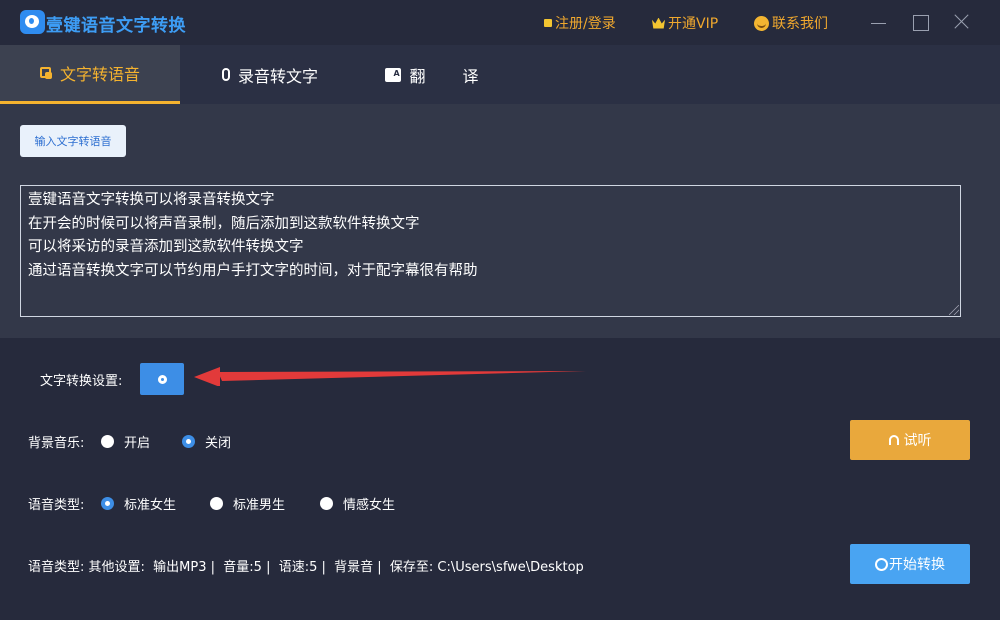 The height and width of the screenshot is (620, 1000). What do you see at coordinates (166, 247) in the screenshot?
I see `text-line: 可以将采访的录音添加到这款软件转换文字` at bounding box center [166, 247].